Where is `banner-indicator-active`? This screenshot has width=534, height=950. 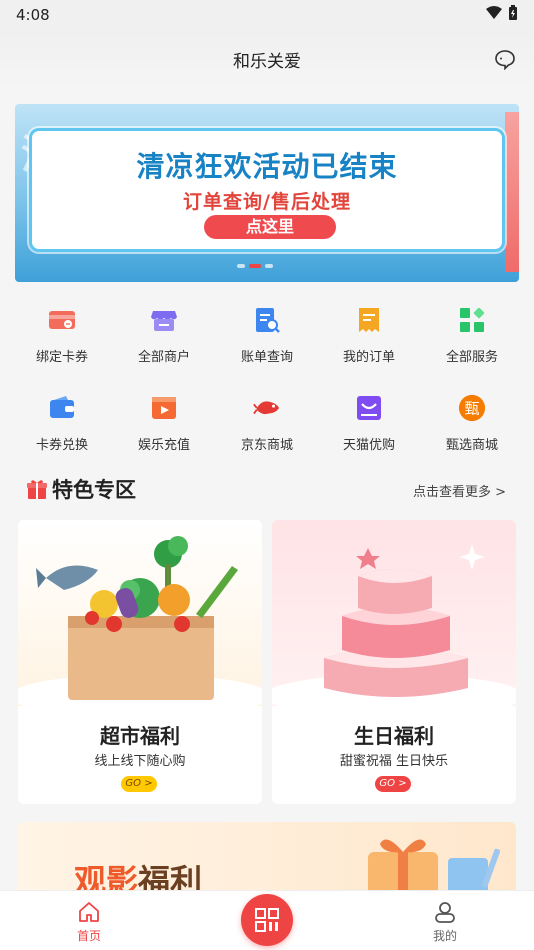 banner-indicator-active is located at coordinates (255, 266).